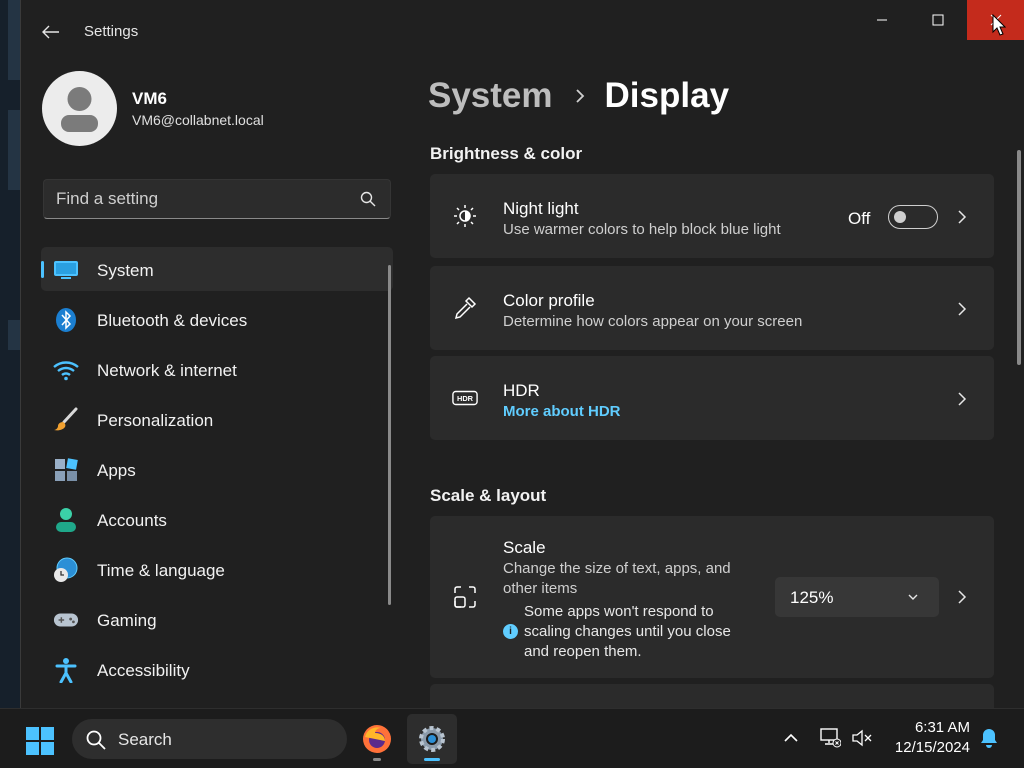  I want to click on active-indicator, so click(432, 759).